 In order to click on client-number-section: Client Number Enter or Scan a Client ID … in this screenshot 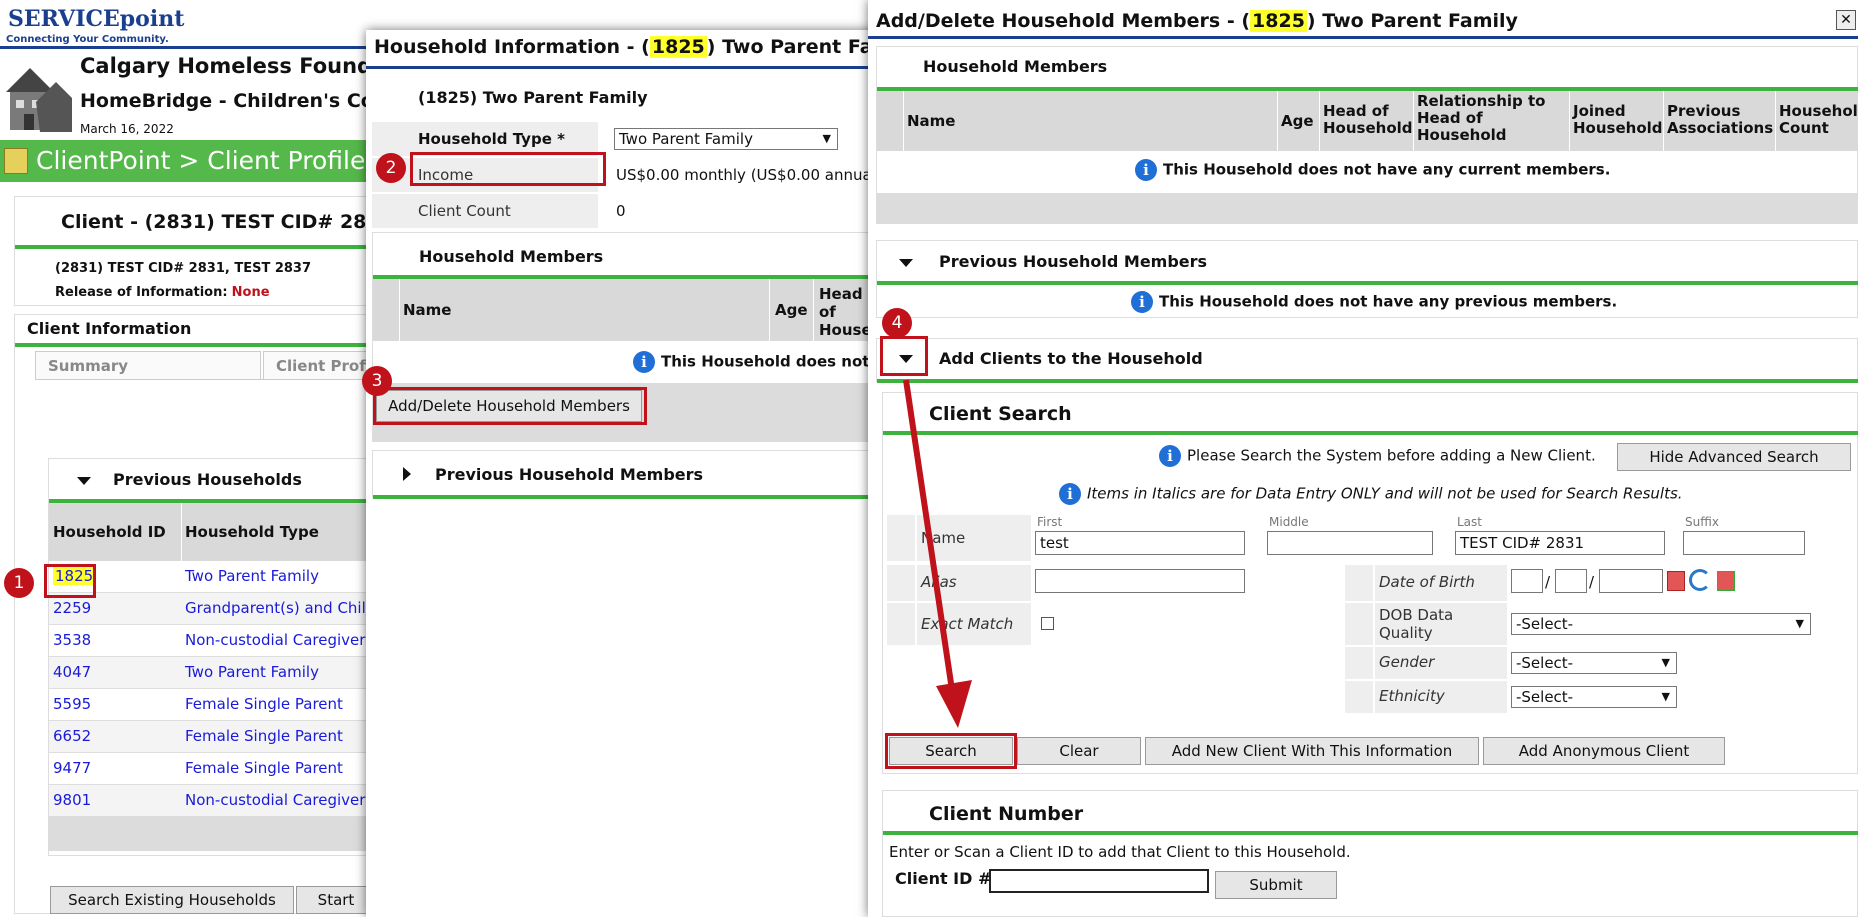, I will do `click(1370, 853)`.